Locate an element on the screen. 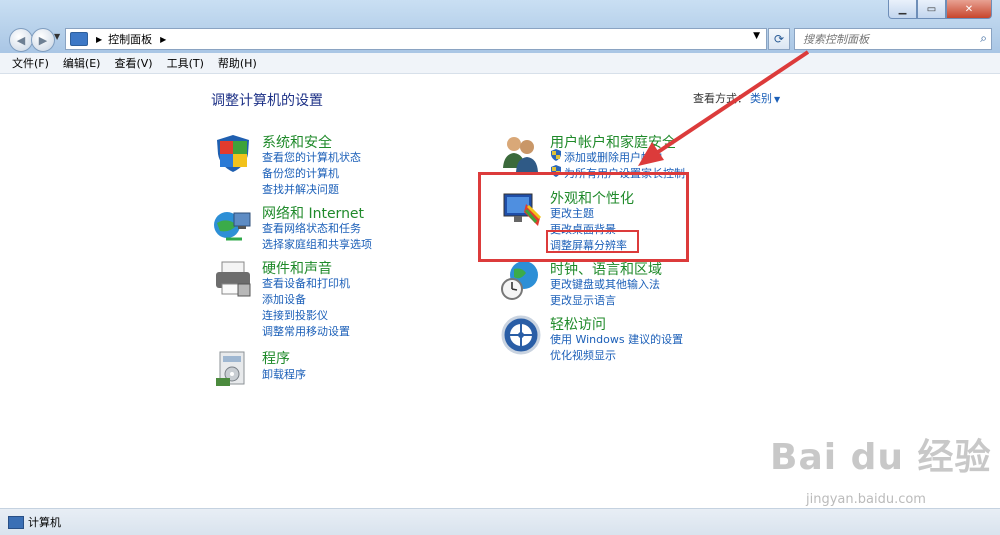 The height and width of the screenshot is (535, 1000). category-clock-language: 时钟、语言和区域 更改键盘或其他输入法 更改显示语言 is located at coordinates (630, 284).